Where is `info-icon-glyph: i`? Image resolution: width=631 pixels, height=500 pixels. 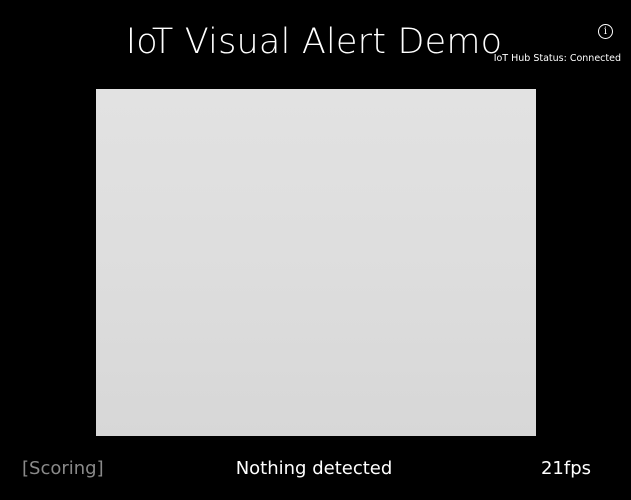
info-icon-glyph: i is located at coordinates (605, 31).